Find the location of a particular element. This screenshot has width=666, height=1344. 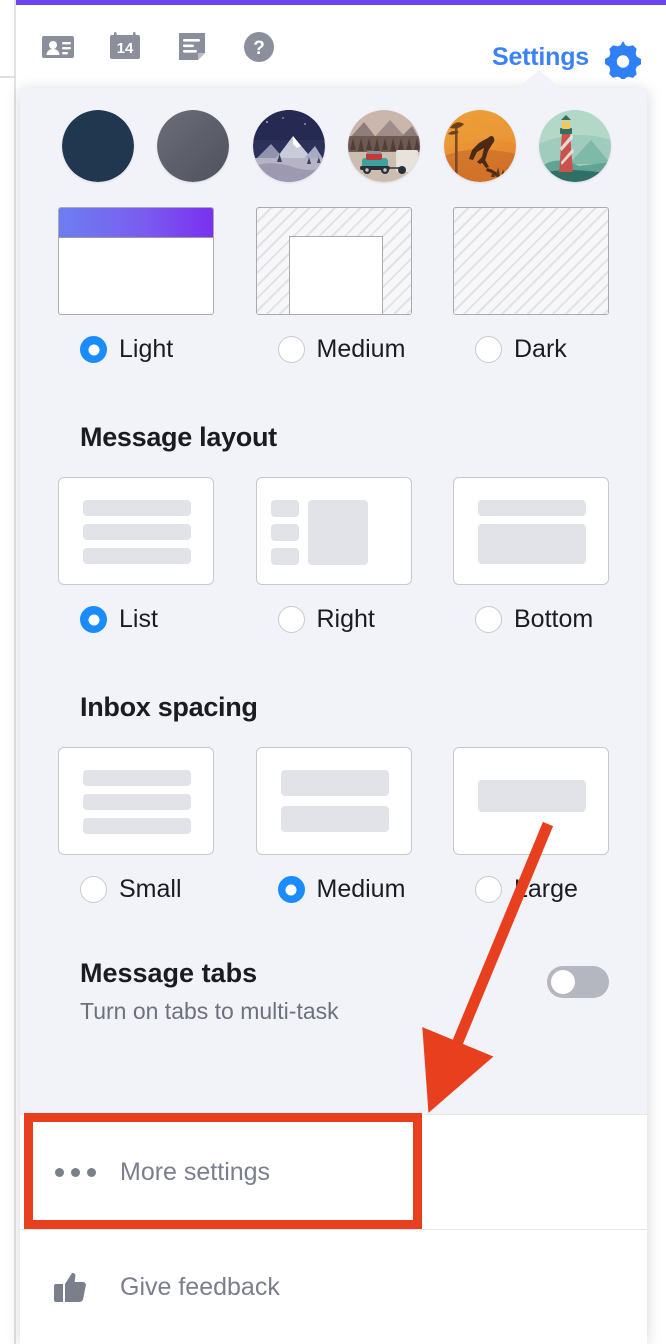

preview-hatch is located at coordinates (531, 261).